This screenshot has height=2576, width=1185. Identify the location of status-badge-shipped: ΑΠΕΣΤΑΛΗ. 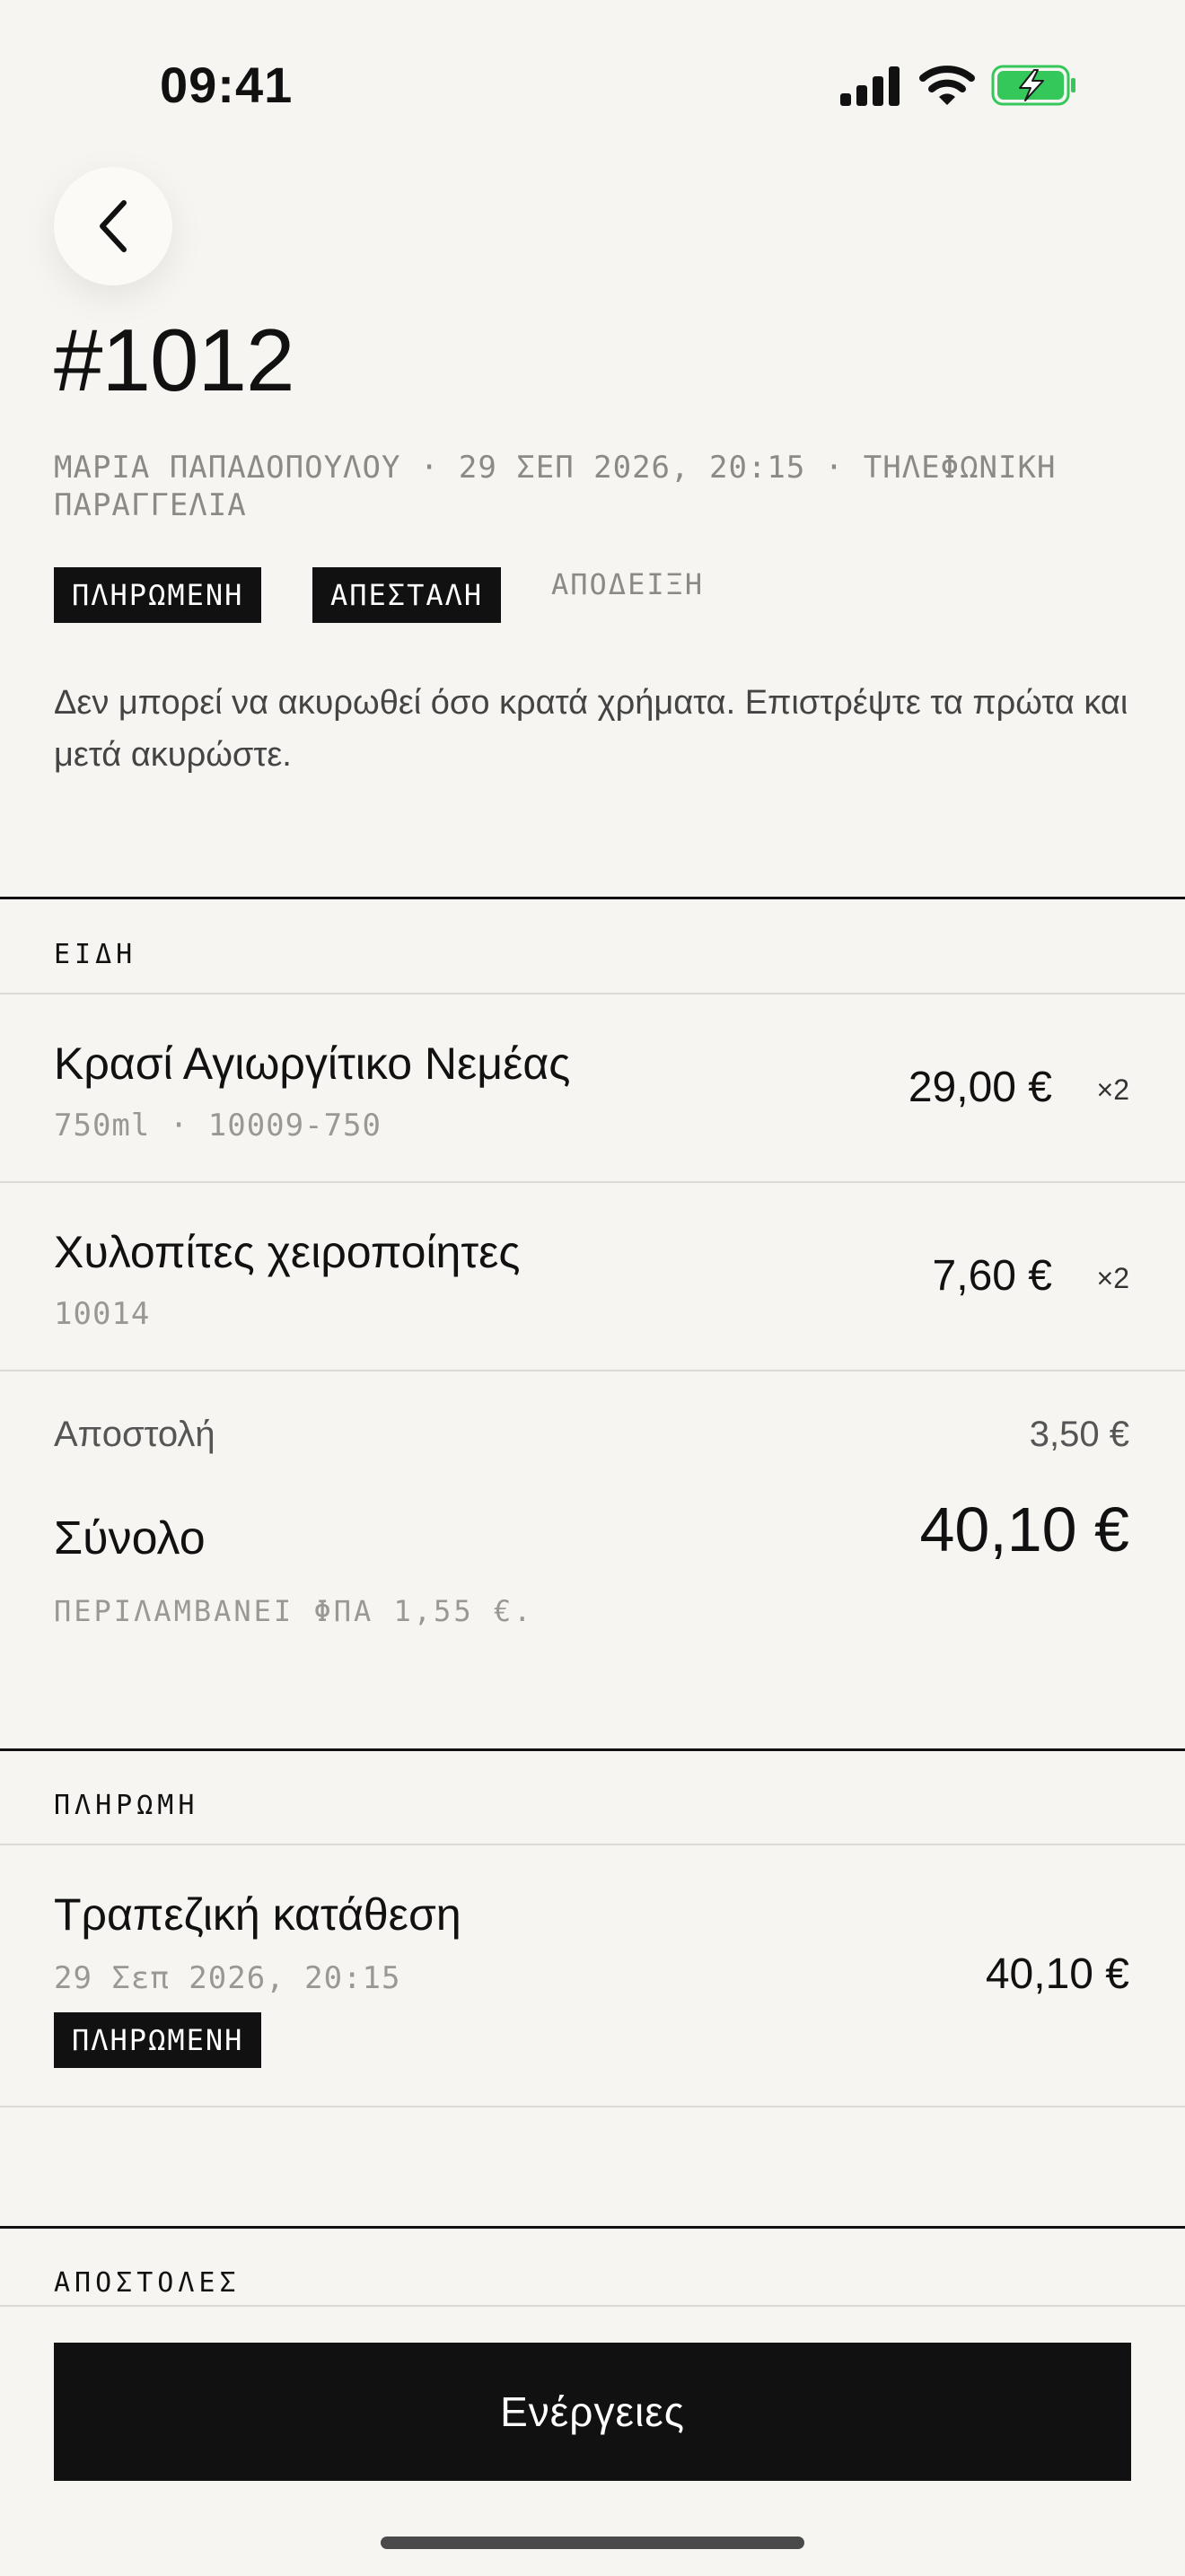
(407, 595).